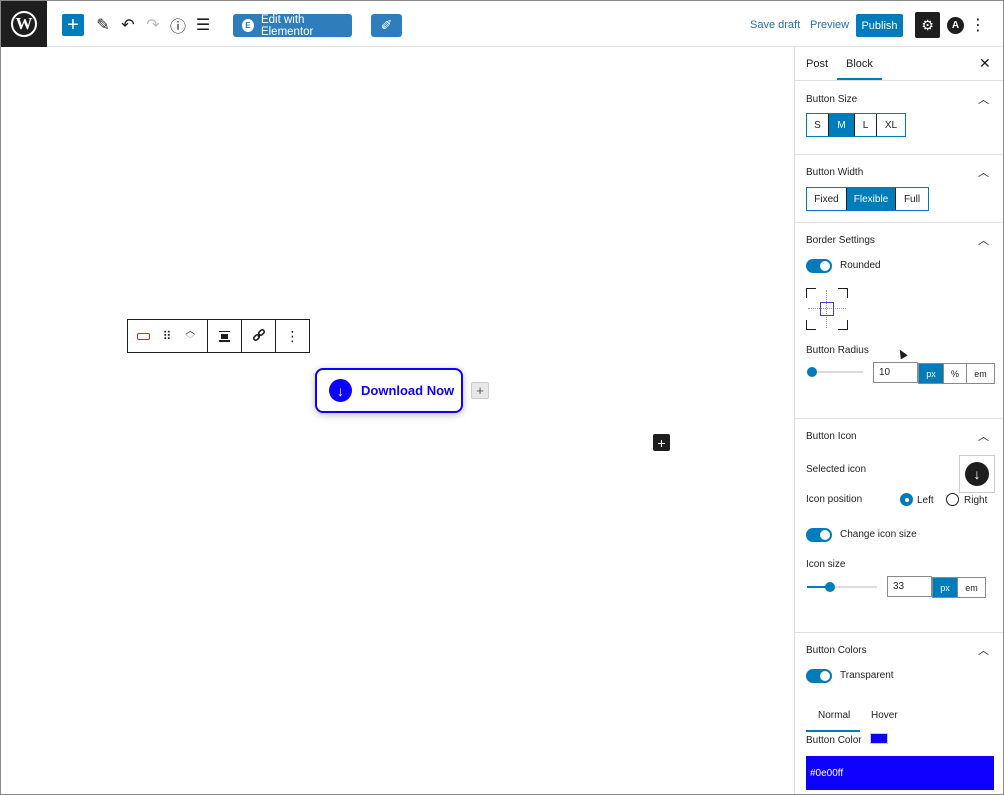 Image resolution: width=1004 pixels, height=795 pixels. I want to click on redo-button: ↷, so click(153, 25).